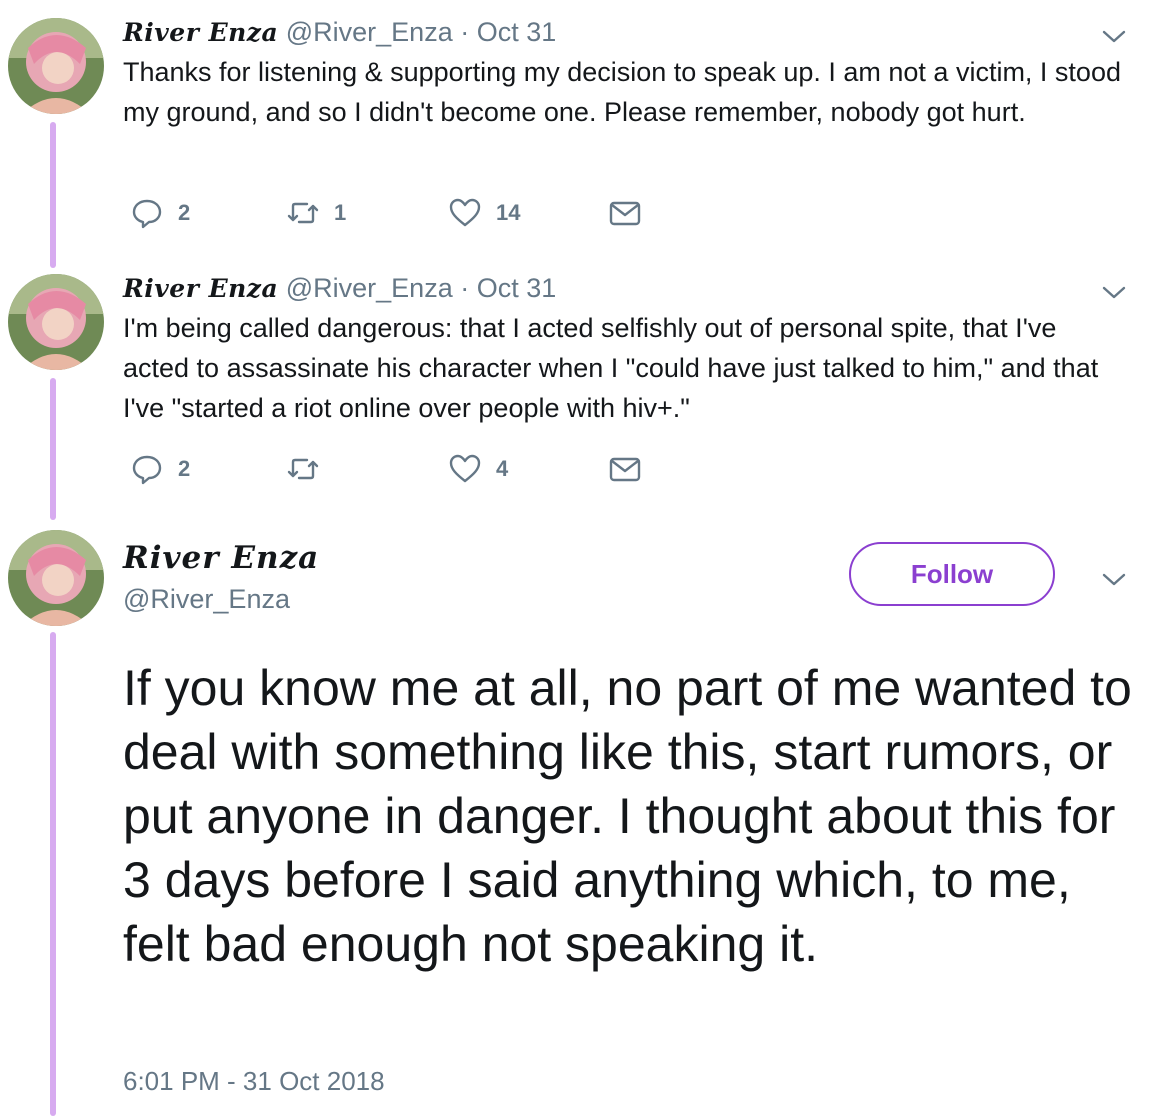  I want to click on tweet-timestamp: 6:01 PM - 31 Oct 2018, so click(254, 1081).